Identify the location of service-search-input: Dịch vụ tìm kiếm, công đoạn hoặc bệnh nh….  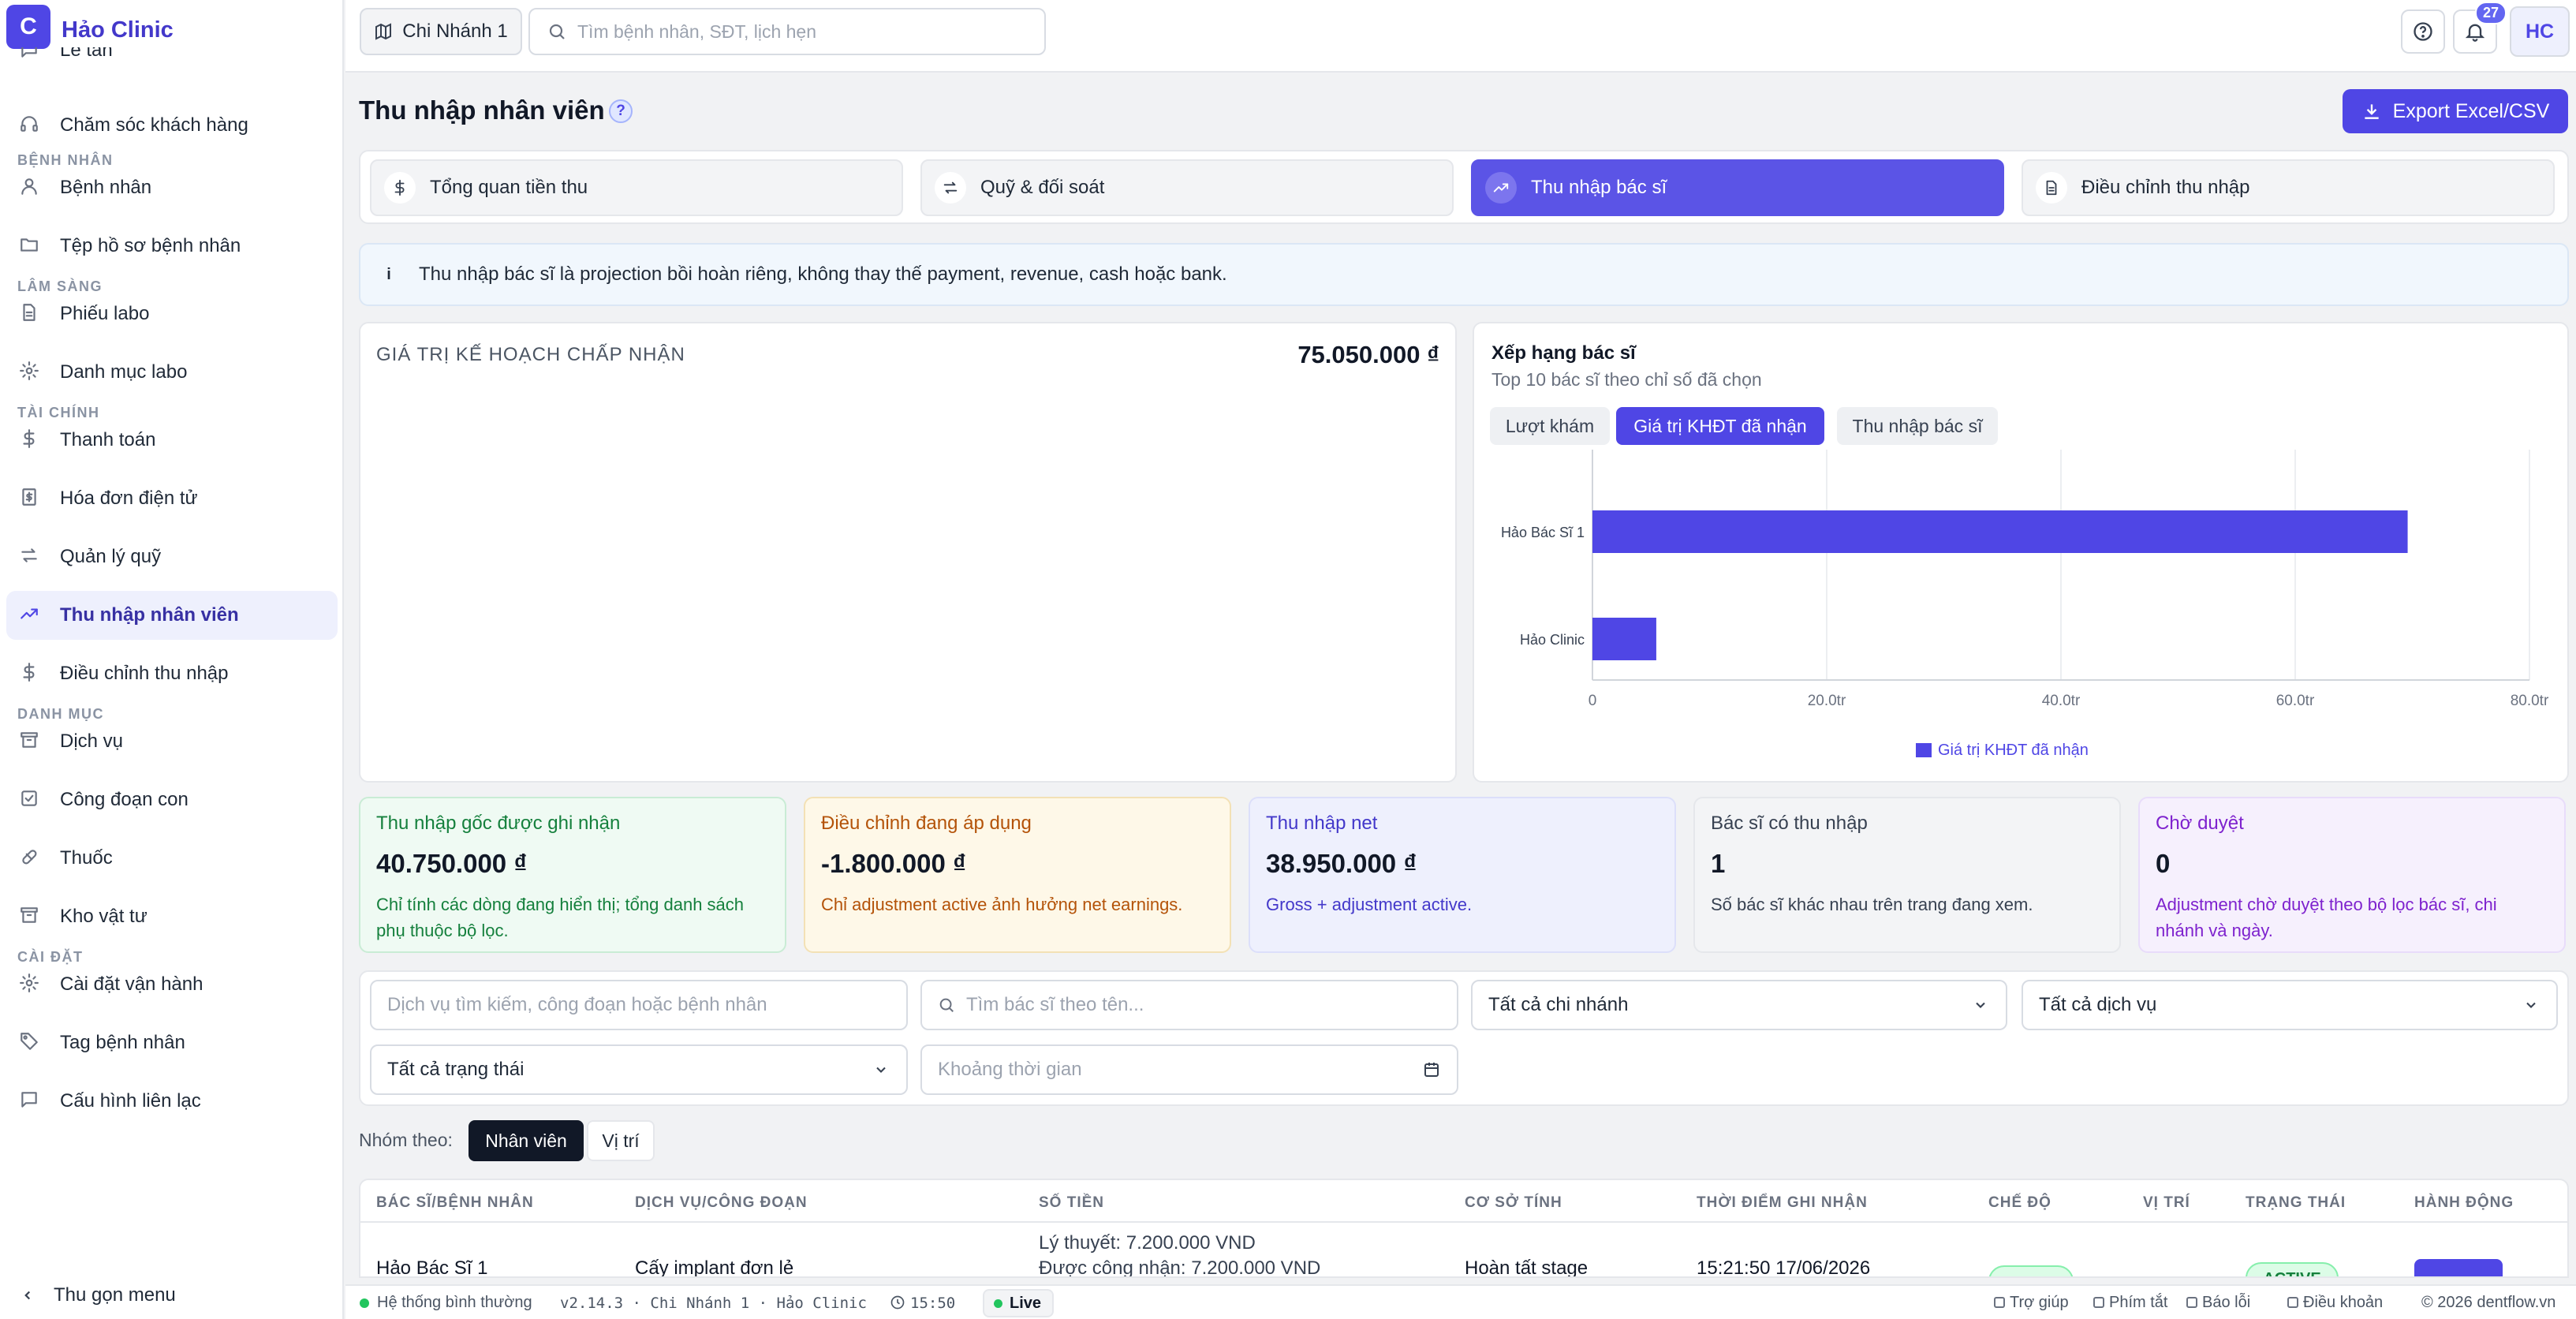
(639, 1005).